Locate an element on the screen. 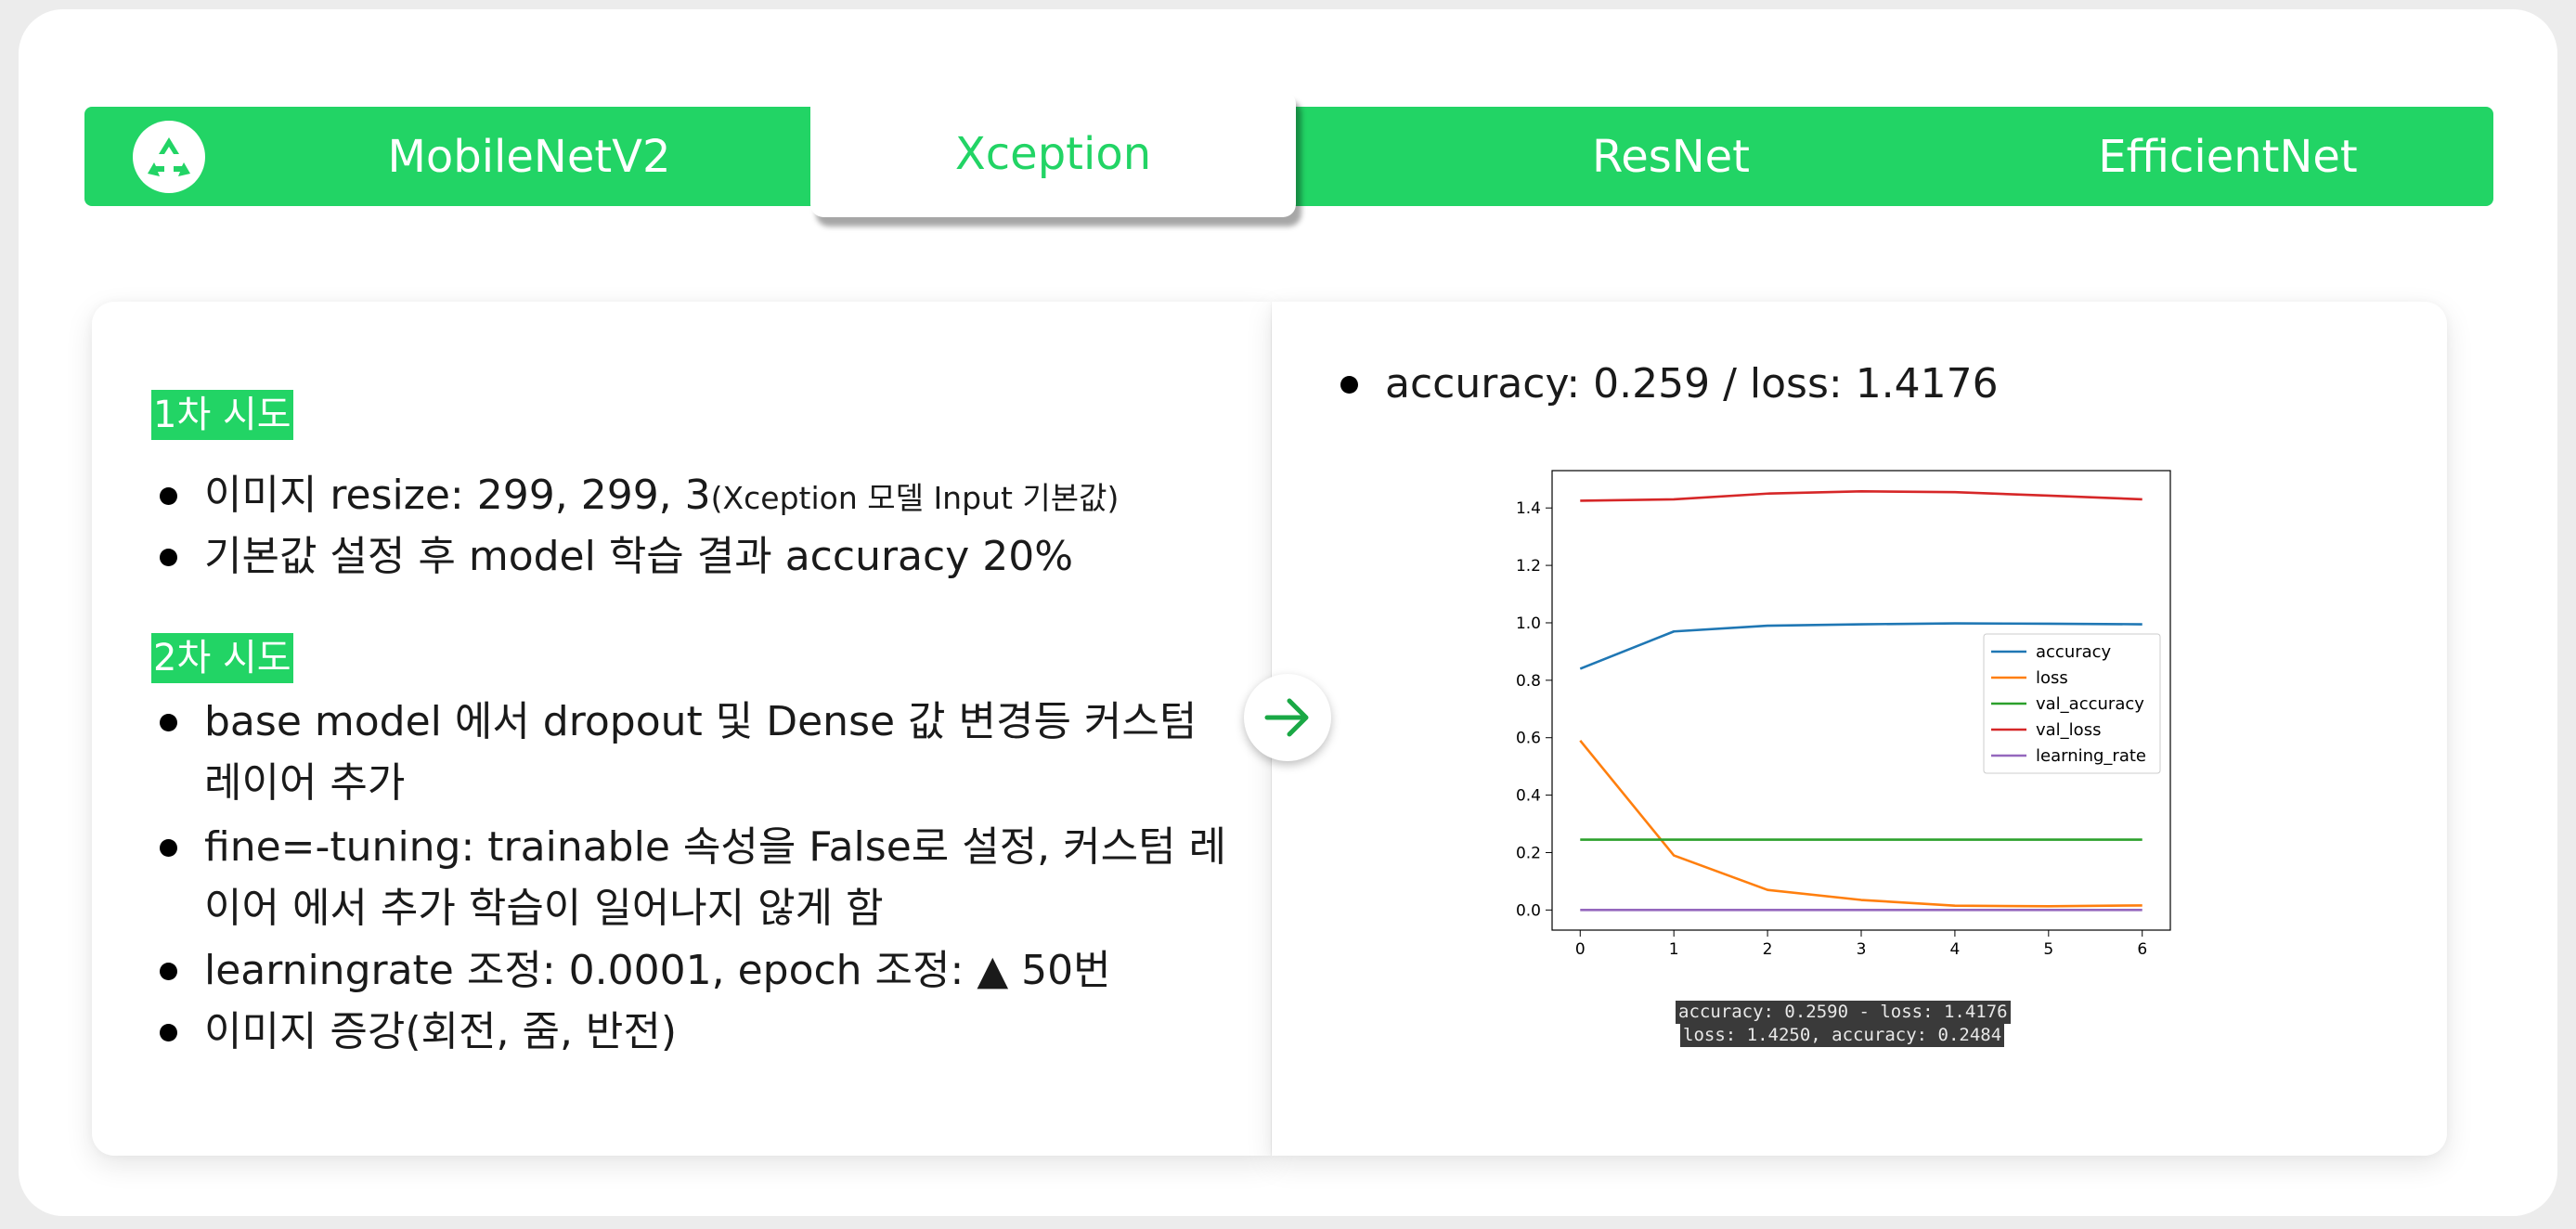 The height and width of the screenshot is (1229, 2576). x-tick-label: 5 is located at coordinates (2048, 949).